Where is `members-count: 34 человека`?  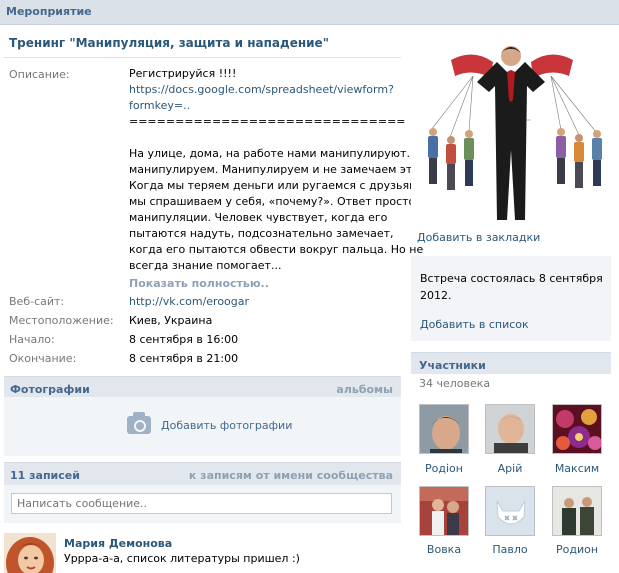 members-count: 34 человека is located at coordinates (455, 383).